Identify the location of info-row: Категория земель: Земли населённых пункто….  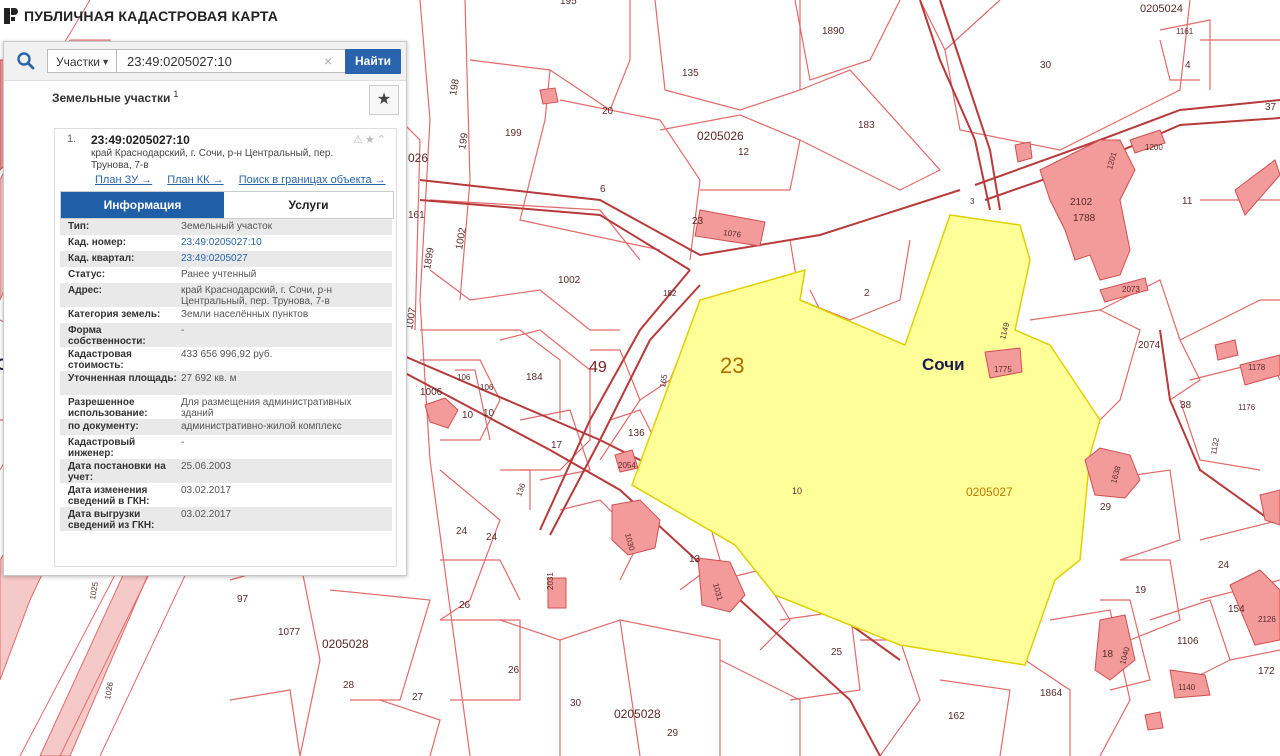
(226, 315).